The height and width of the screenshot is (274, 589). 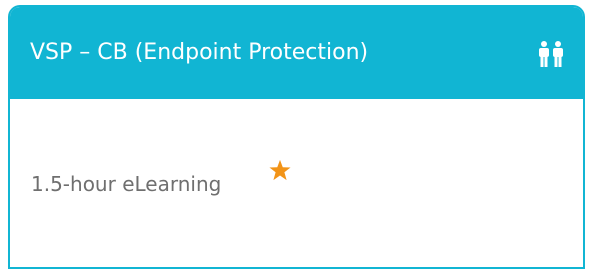 I want to click on course-title: VSP – CB (Endpoint Protection), so click(x=199, y=52).